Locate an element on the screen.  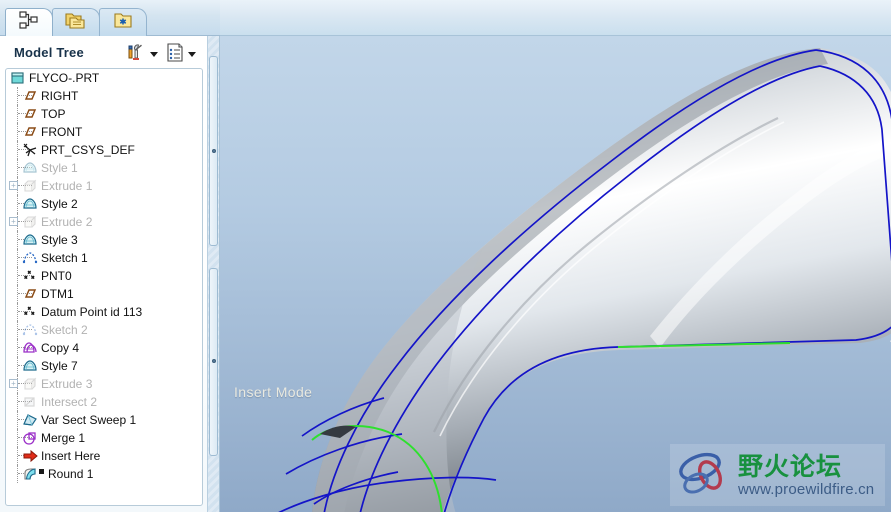
tree-item-label: Datum Point id 113 is located at coordinates (92, 312).